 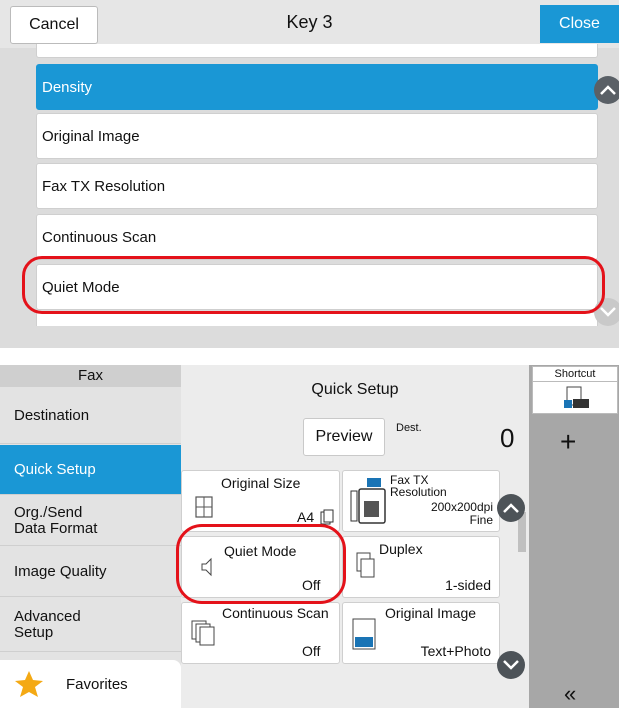 What do you see at coordinates (97, 684) in the screenshot?
I see `favorites-label: Favorites` at bounding box center [97, 684].